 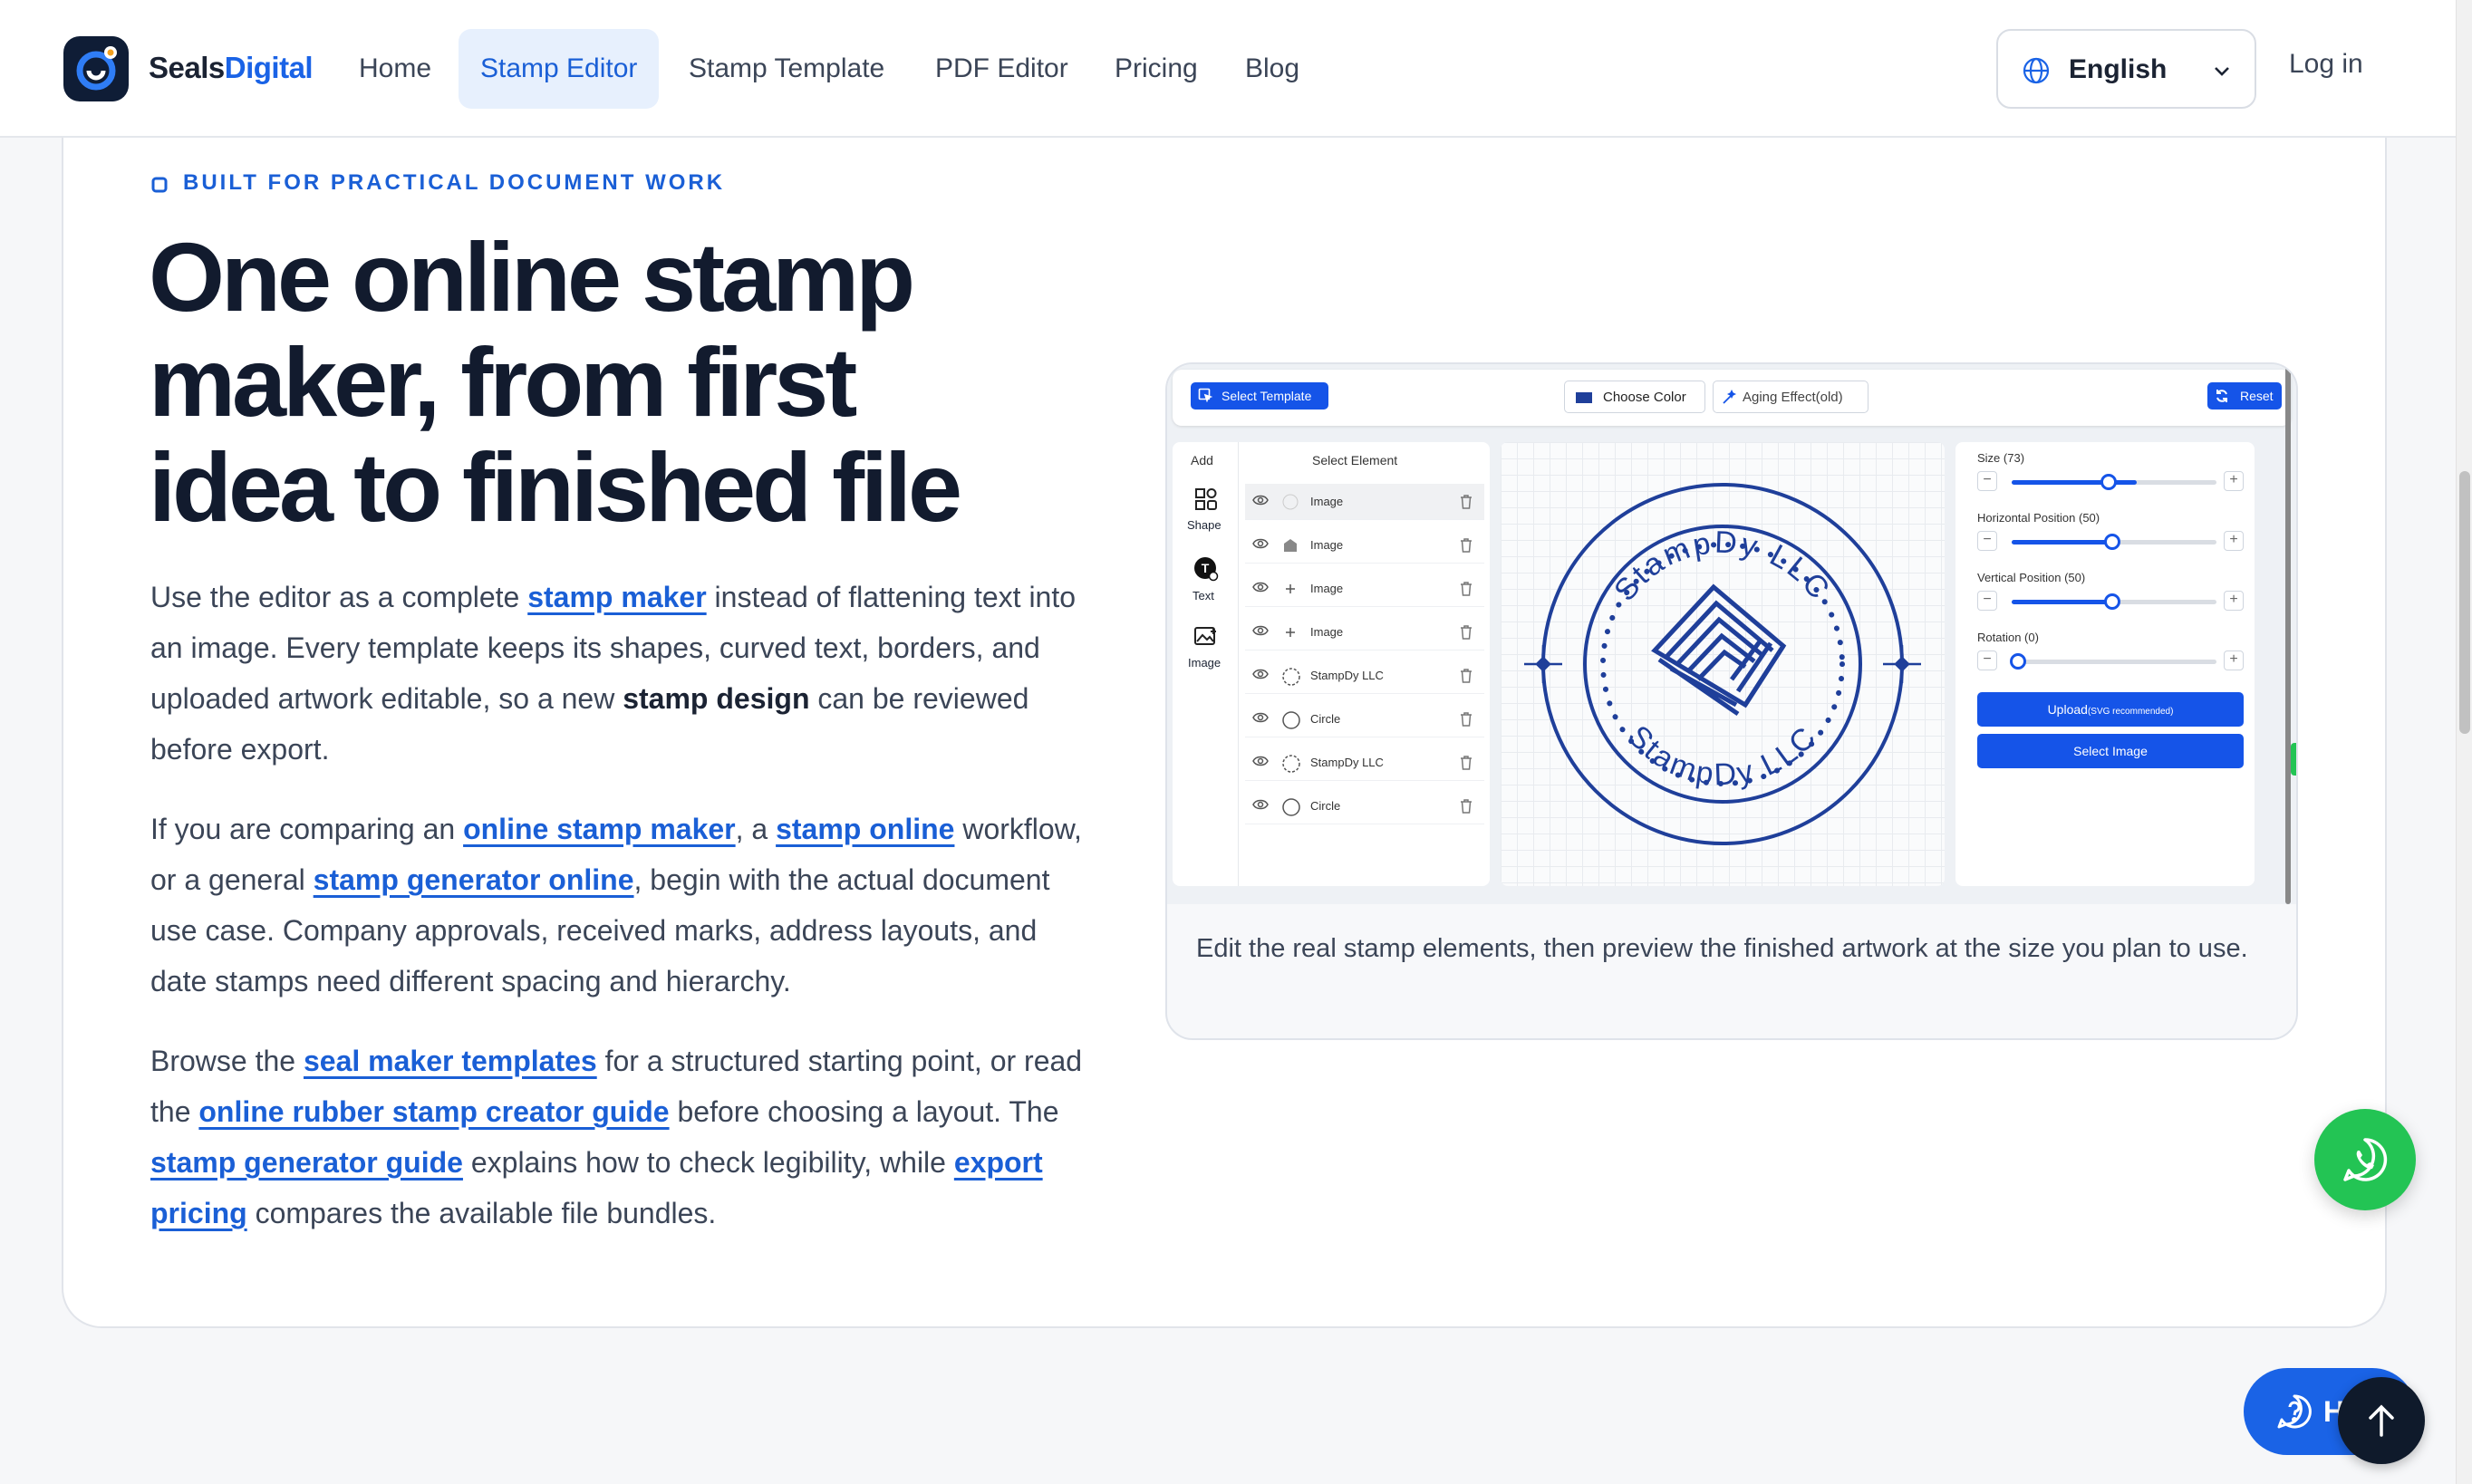 I want to click on link-rubber-stamp-guide: online rubber stamp creator guide, so click(x=433, y=1112).